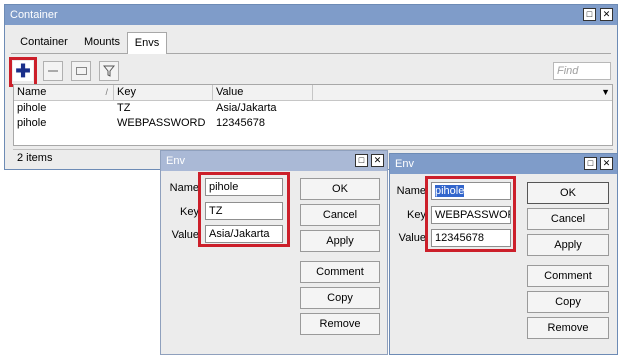  What do you see at coordinates (313, 123) in the screenshot?
I see `table-row: pihole WEBPASSWORD 12345678` at bounding box center [313, 123].